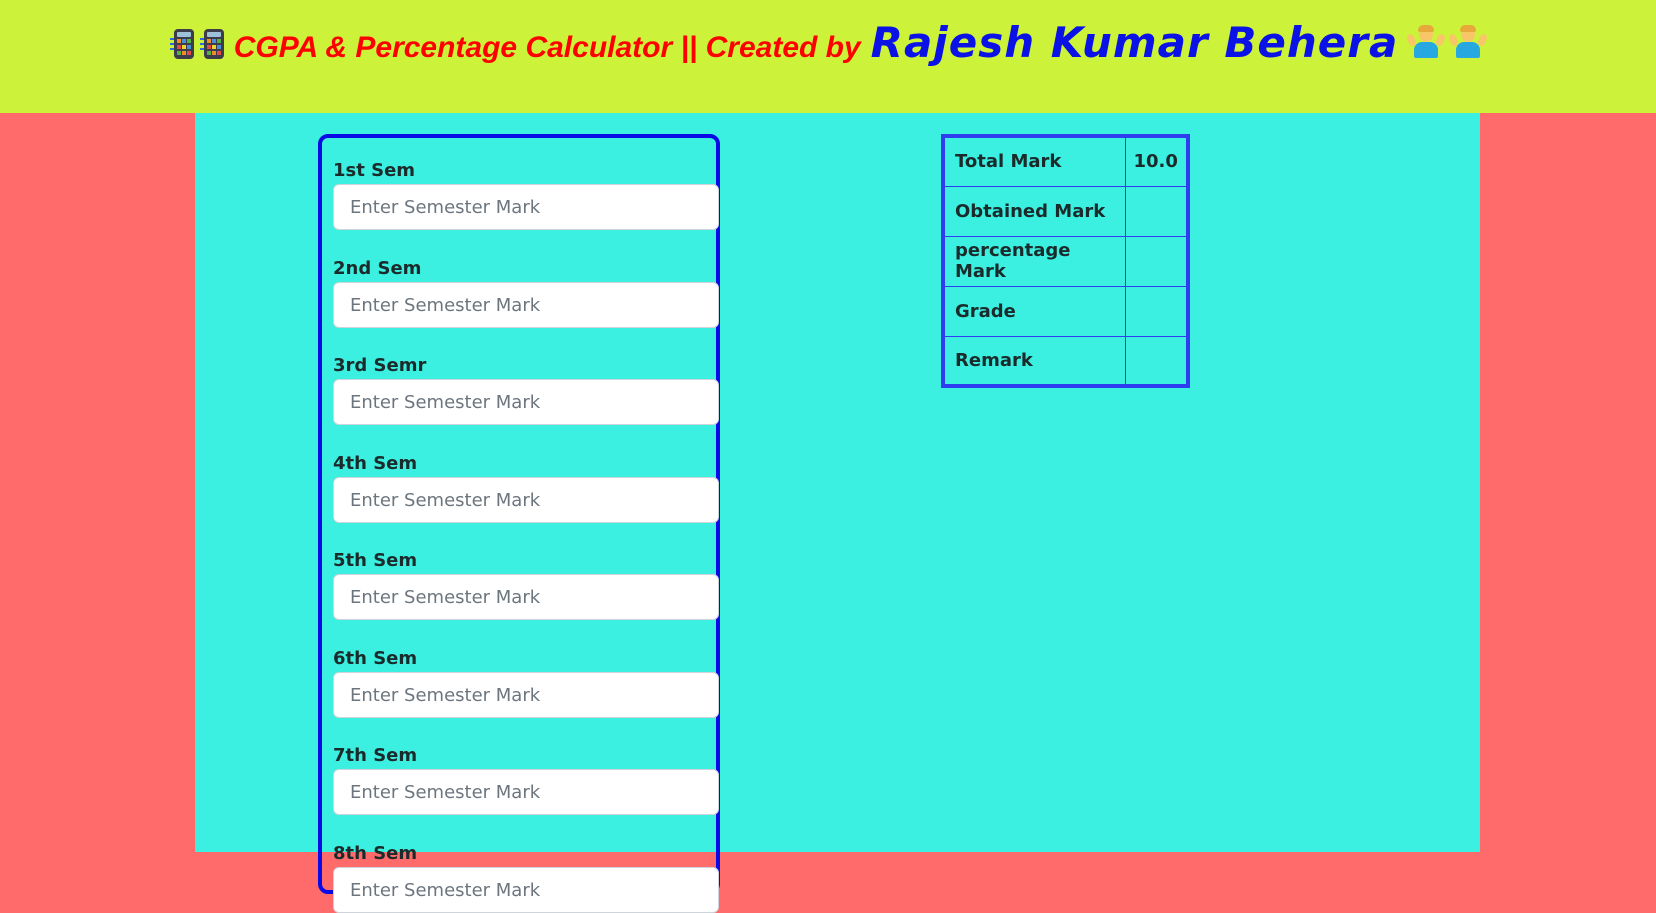 This screenshot has height=913, width=1656. Describe the element at coordinates (526, 597) in the screenshot. I see `semester-5-input` at that location.